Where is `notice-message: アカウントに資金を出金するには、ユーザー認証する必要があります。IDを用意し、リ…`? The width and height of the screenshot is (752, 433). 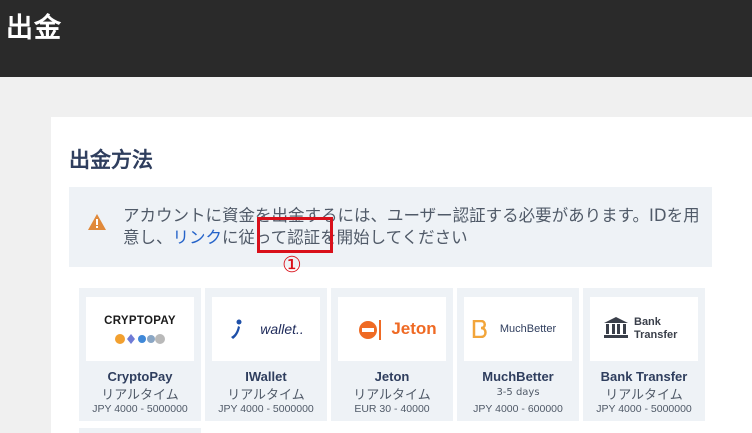 notice-message: アカウントに資金を出金するには、ユーザー認証する必要があります。IDを用意し、リ… is located at coordinates (415, 227).